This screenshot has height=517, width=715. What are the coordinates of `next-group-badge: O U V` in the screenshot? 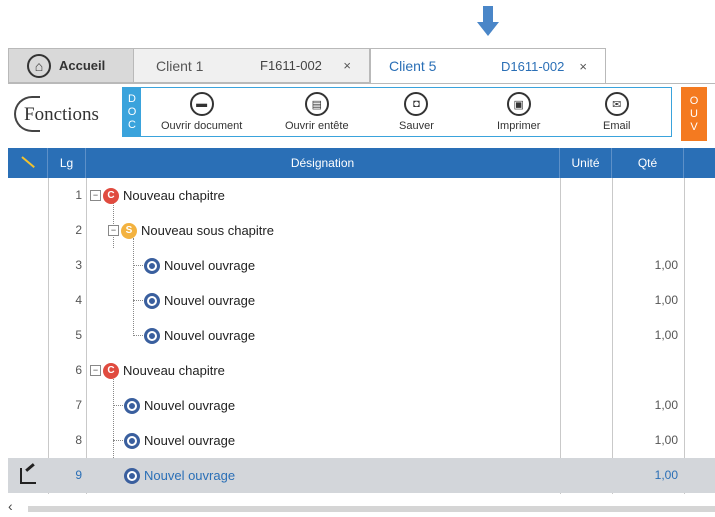 It's located at (694, 114).